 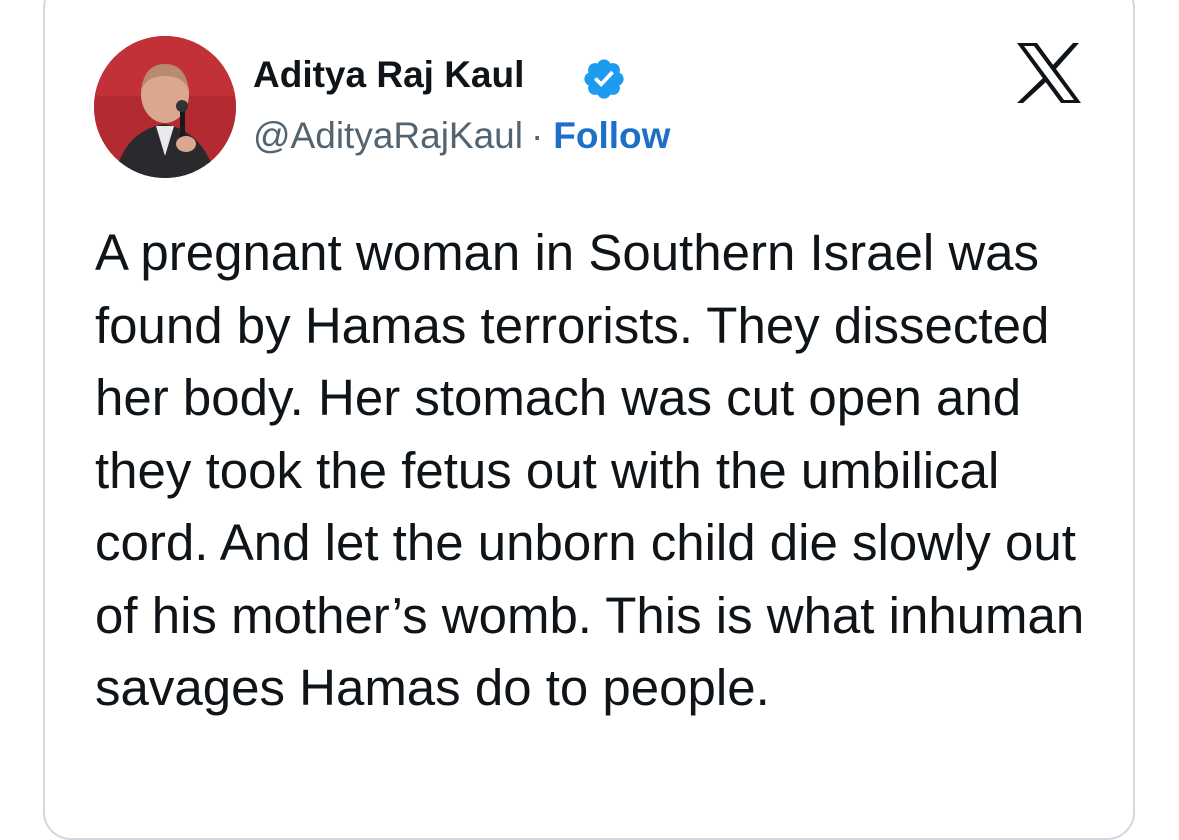 I want to click on x-logo-icon, so click(x=1049, y=73).